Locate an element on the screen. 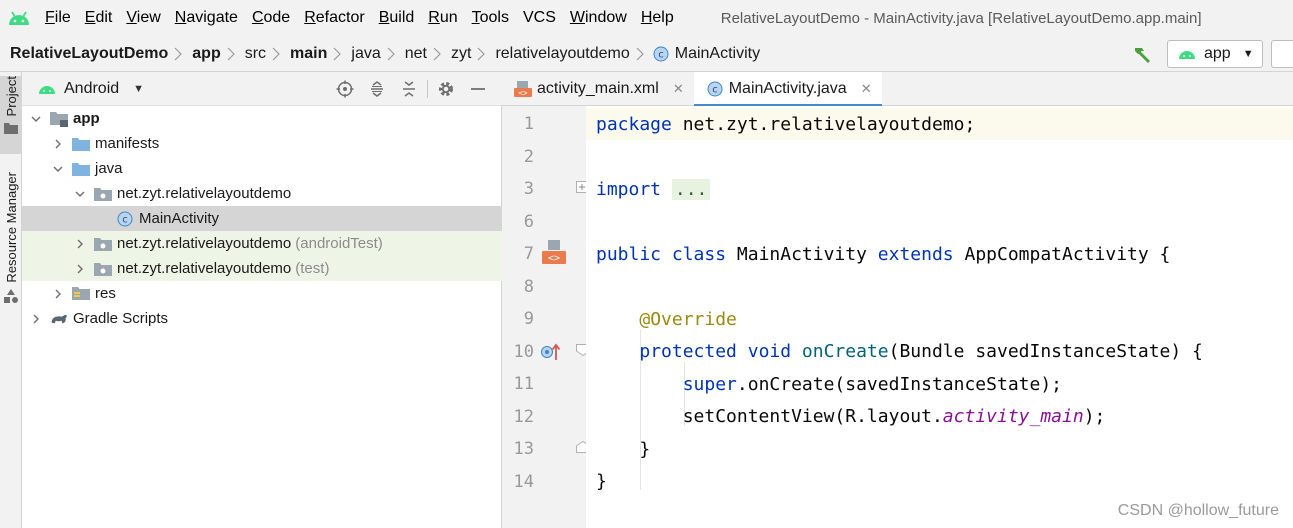  gear-icon is located at coordinates (446, 89).